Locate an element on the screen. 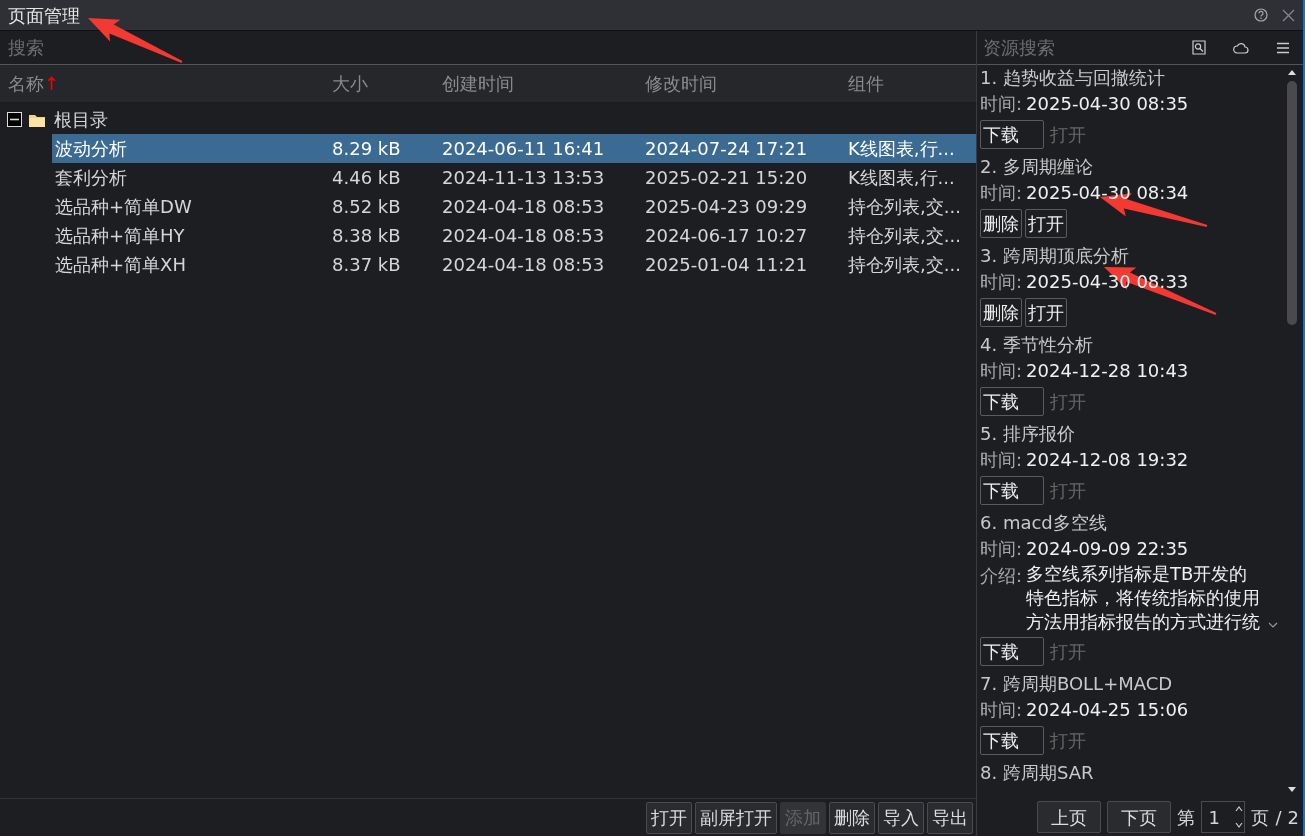  resource-title: 2. 多周期缠论 is located at coordinates (1037, 167).